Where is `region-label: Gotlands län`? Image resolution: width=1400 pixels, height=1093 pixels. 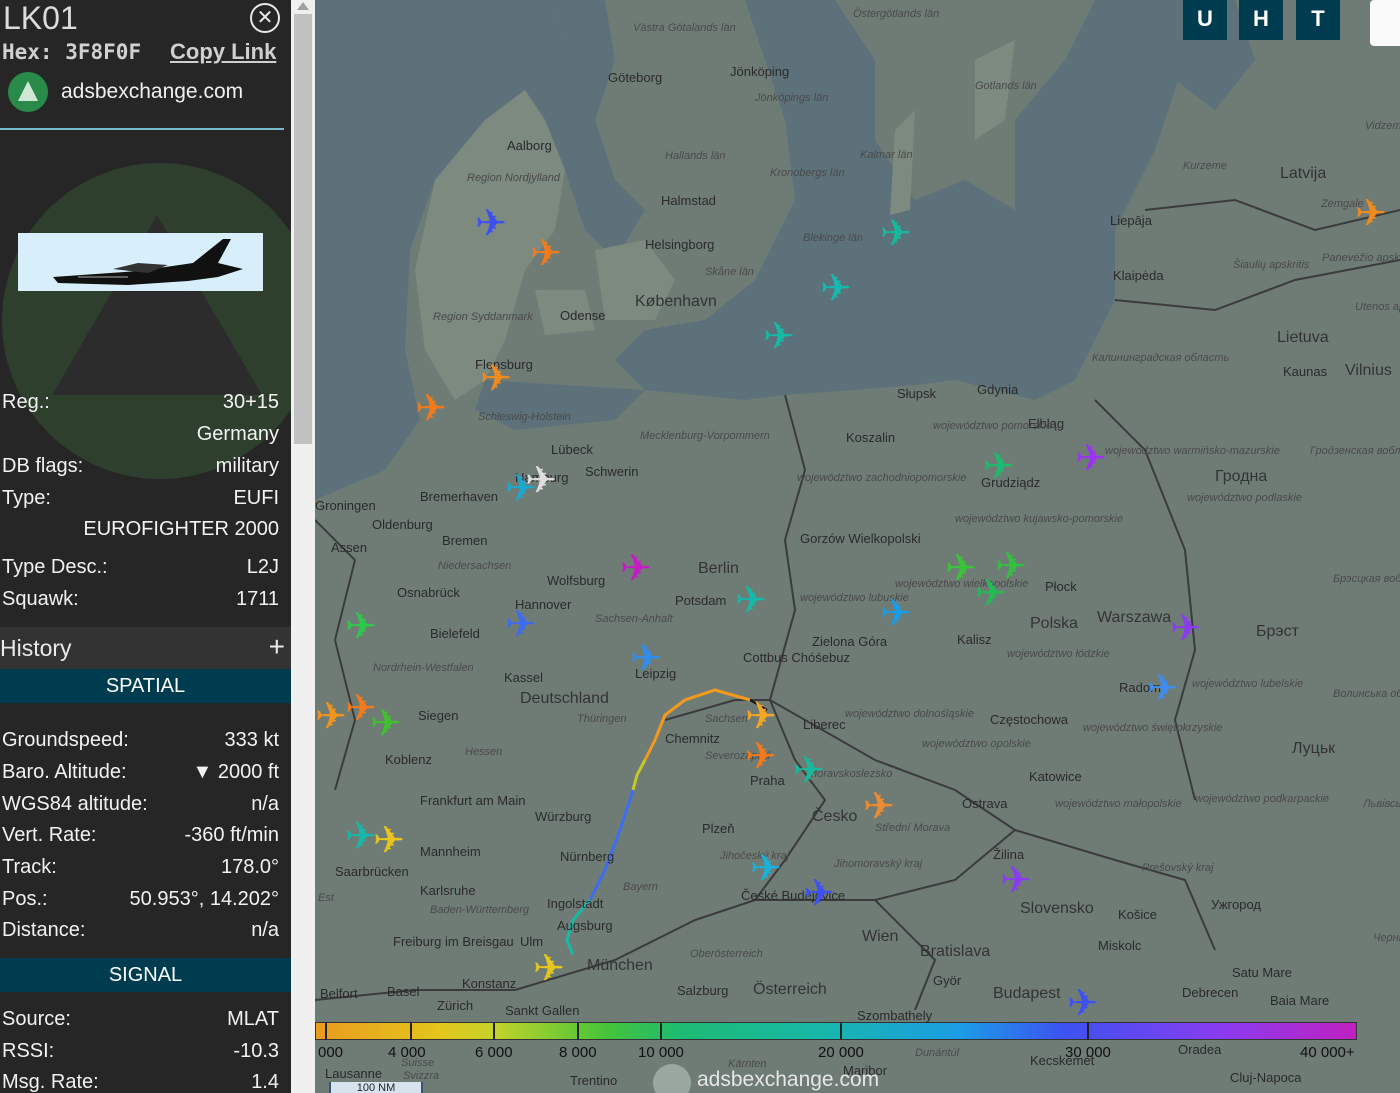 region-label: Gotlands län is located at coordinates (1006, 86).